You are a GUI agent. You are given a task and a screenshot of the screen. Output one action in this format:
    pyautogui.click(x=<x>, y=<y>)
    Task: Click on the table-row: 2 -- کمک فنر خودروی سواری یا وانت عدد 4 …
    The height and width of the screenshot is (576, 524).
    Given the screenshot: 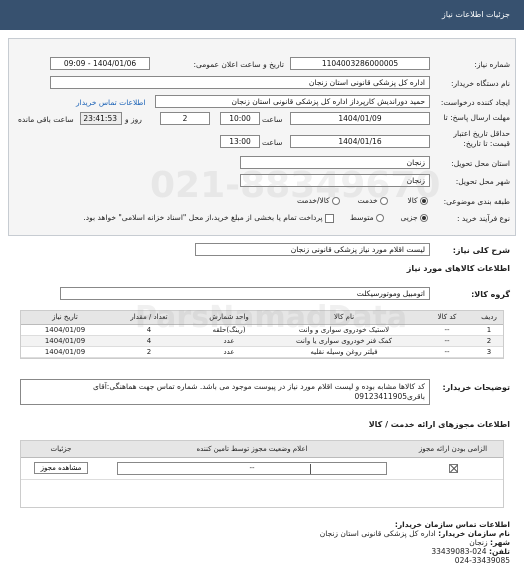 What is the action you would take?
    pyautogui.click(x=262, y=341)
    